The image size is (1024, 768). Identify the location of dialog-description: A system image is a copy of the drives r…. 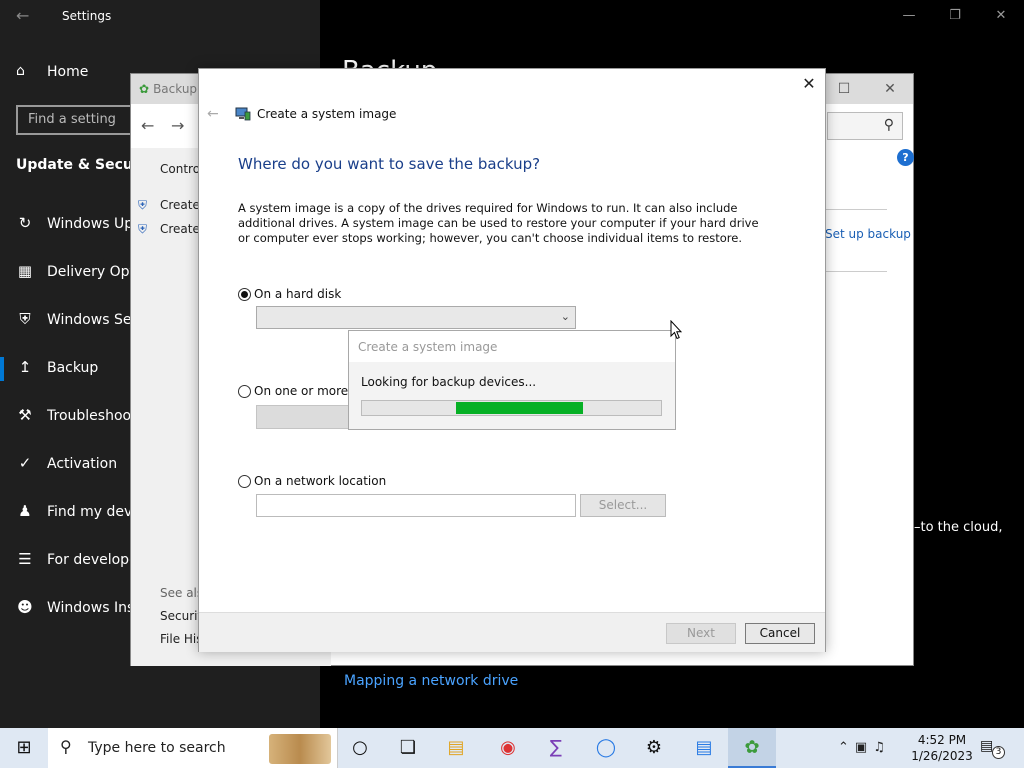
(498, 223).